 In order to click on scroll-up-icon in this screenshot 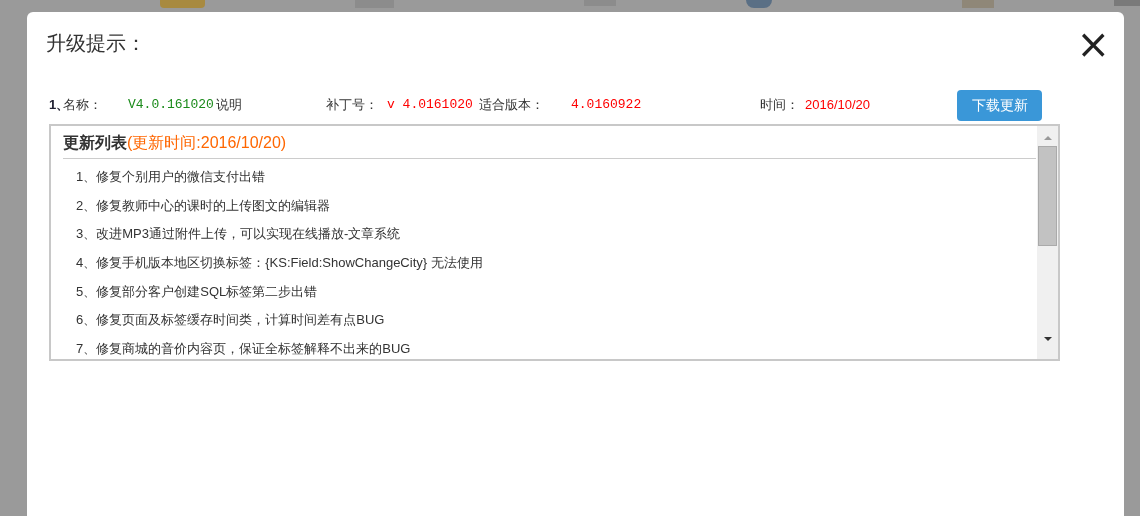, I will do `click(1047, 138)`.